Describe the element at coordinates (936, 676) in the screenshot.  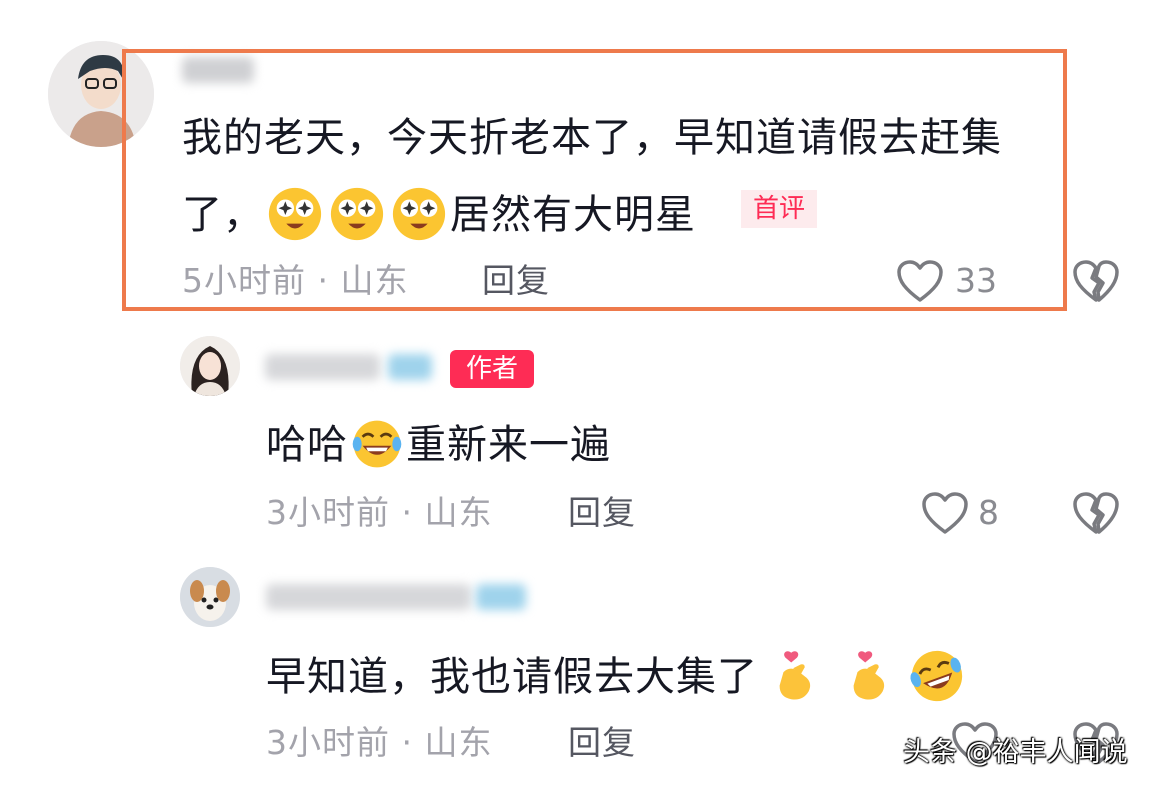
I see `rolling-laugh-emoji` at that location.